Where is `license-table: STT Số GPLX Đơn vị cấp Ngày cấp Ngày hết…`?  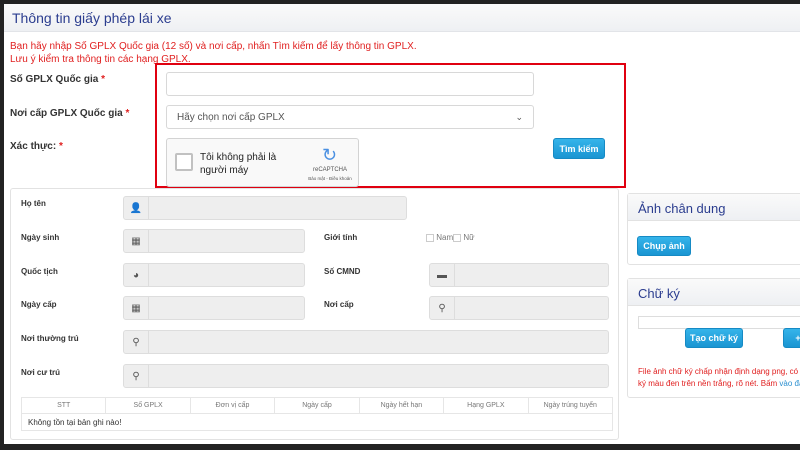 license-table: STT Số GPLX Đơn vị cấp Ngày cấp Ngày hết… is located at coordinates (317, 414).